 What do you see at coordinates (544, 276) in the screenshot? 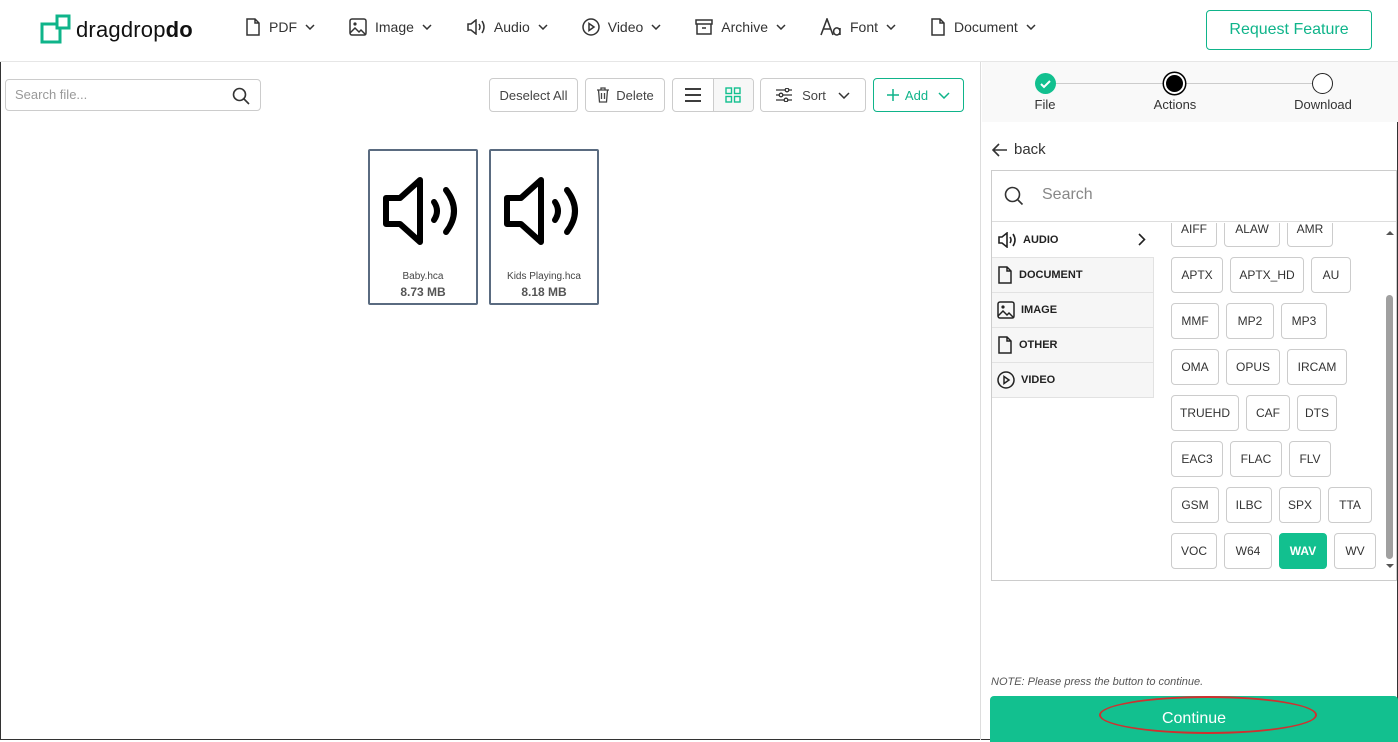
I see `file-name: Kids Playing.hca` at bounding box center [544, 276].